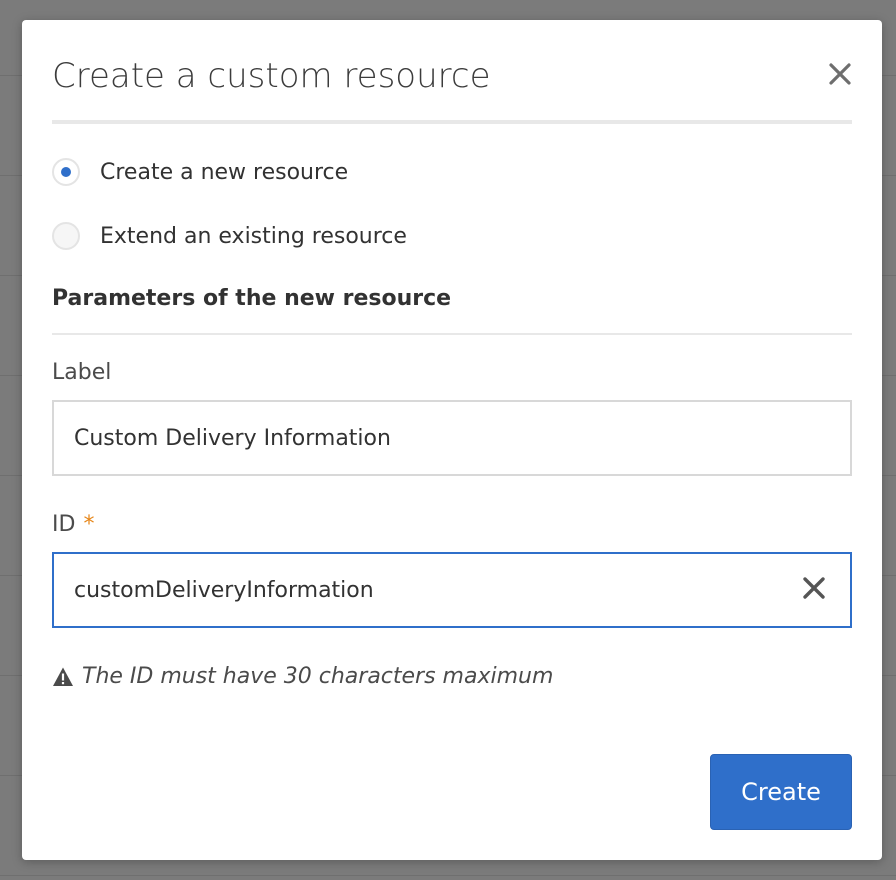 Image resolution: width=896 pixels, height=880 pixels. I want to click on radio-extend-existing-resource: Extend an existing resource, so click(229, 236).